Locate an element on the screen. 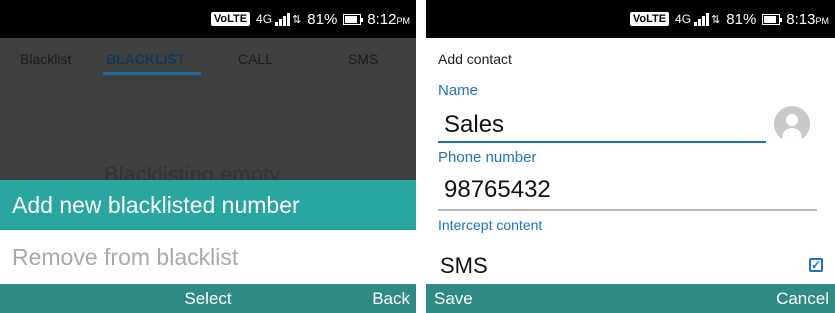 Image resolution: width=835 pixels, height=313 pixels. tab-bar: Blacklist BLACKLIST CALL SMS is located at coordinates (208, 60).